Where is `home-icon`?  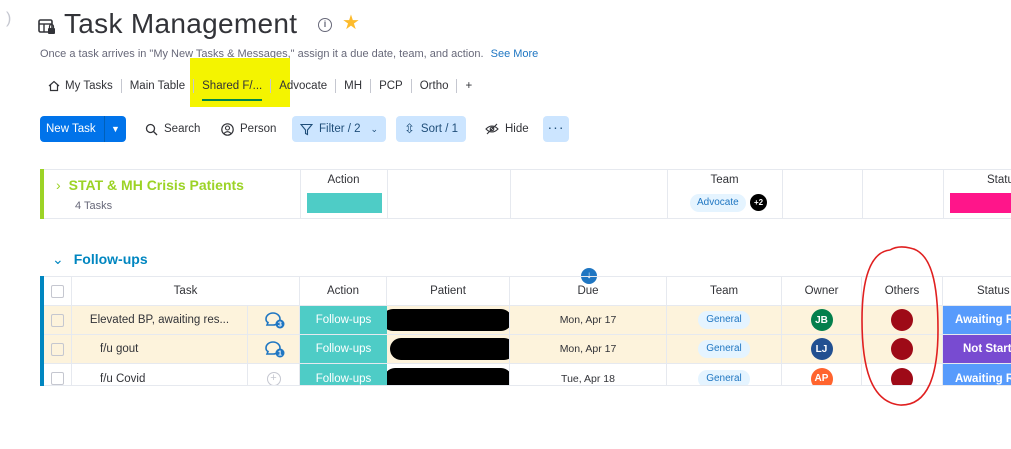
home-icon is located at coordinates (54, 86).